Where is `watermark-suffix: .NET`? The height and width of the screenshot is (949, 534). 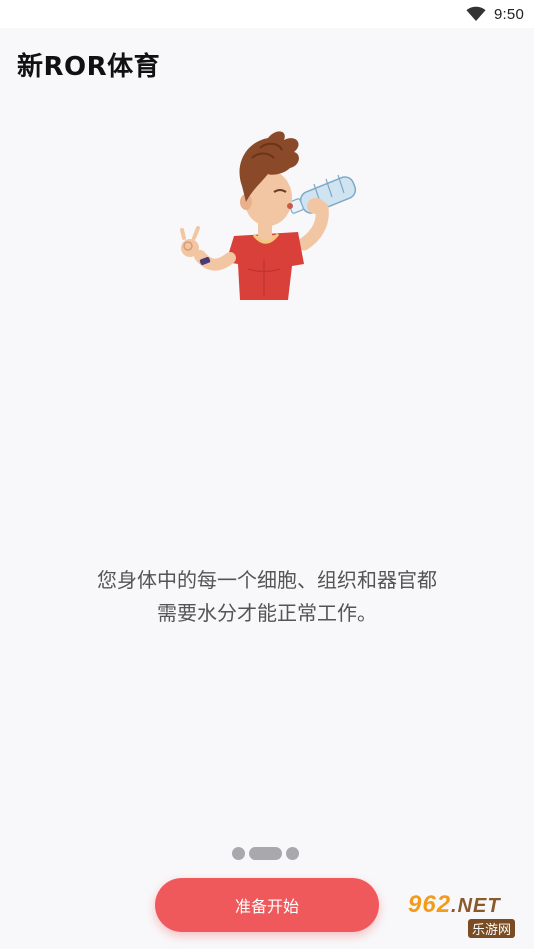 watermark-suffix: .NET is located at coordinates (476, 906).